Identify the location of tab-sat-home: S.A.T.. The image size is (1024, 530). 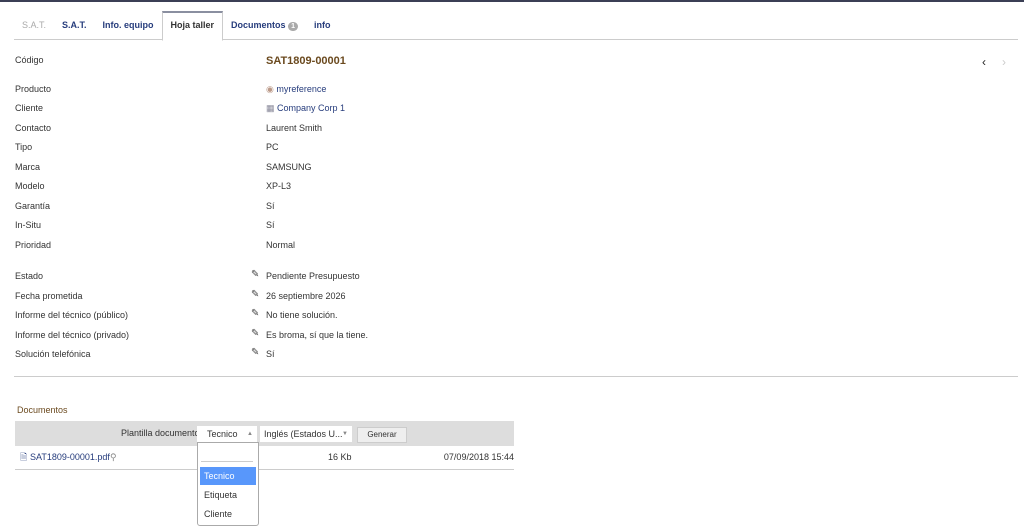
(34, 25).